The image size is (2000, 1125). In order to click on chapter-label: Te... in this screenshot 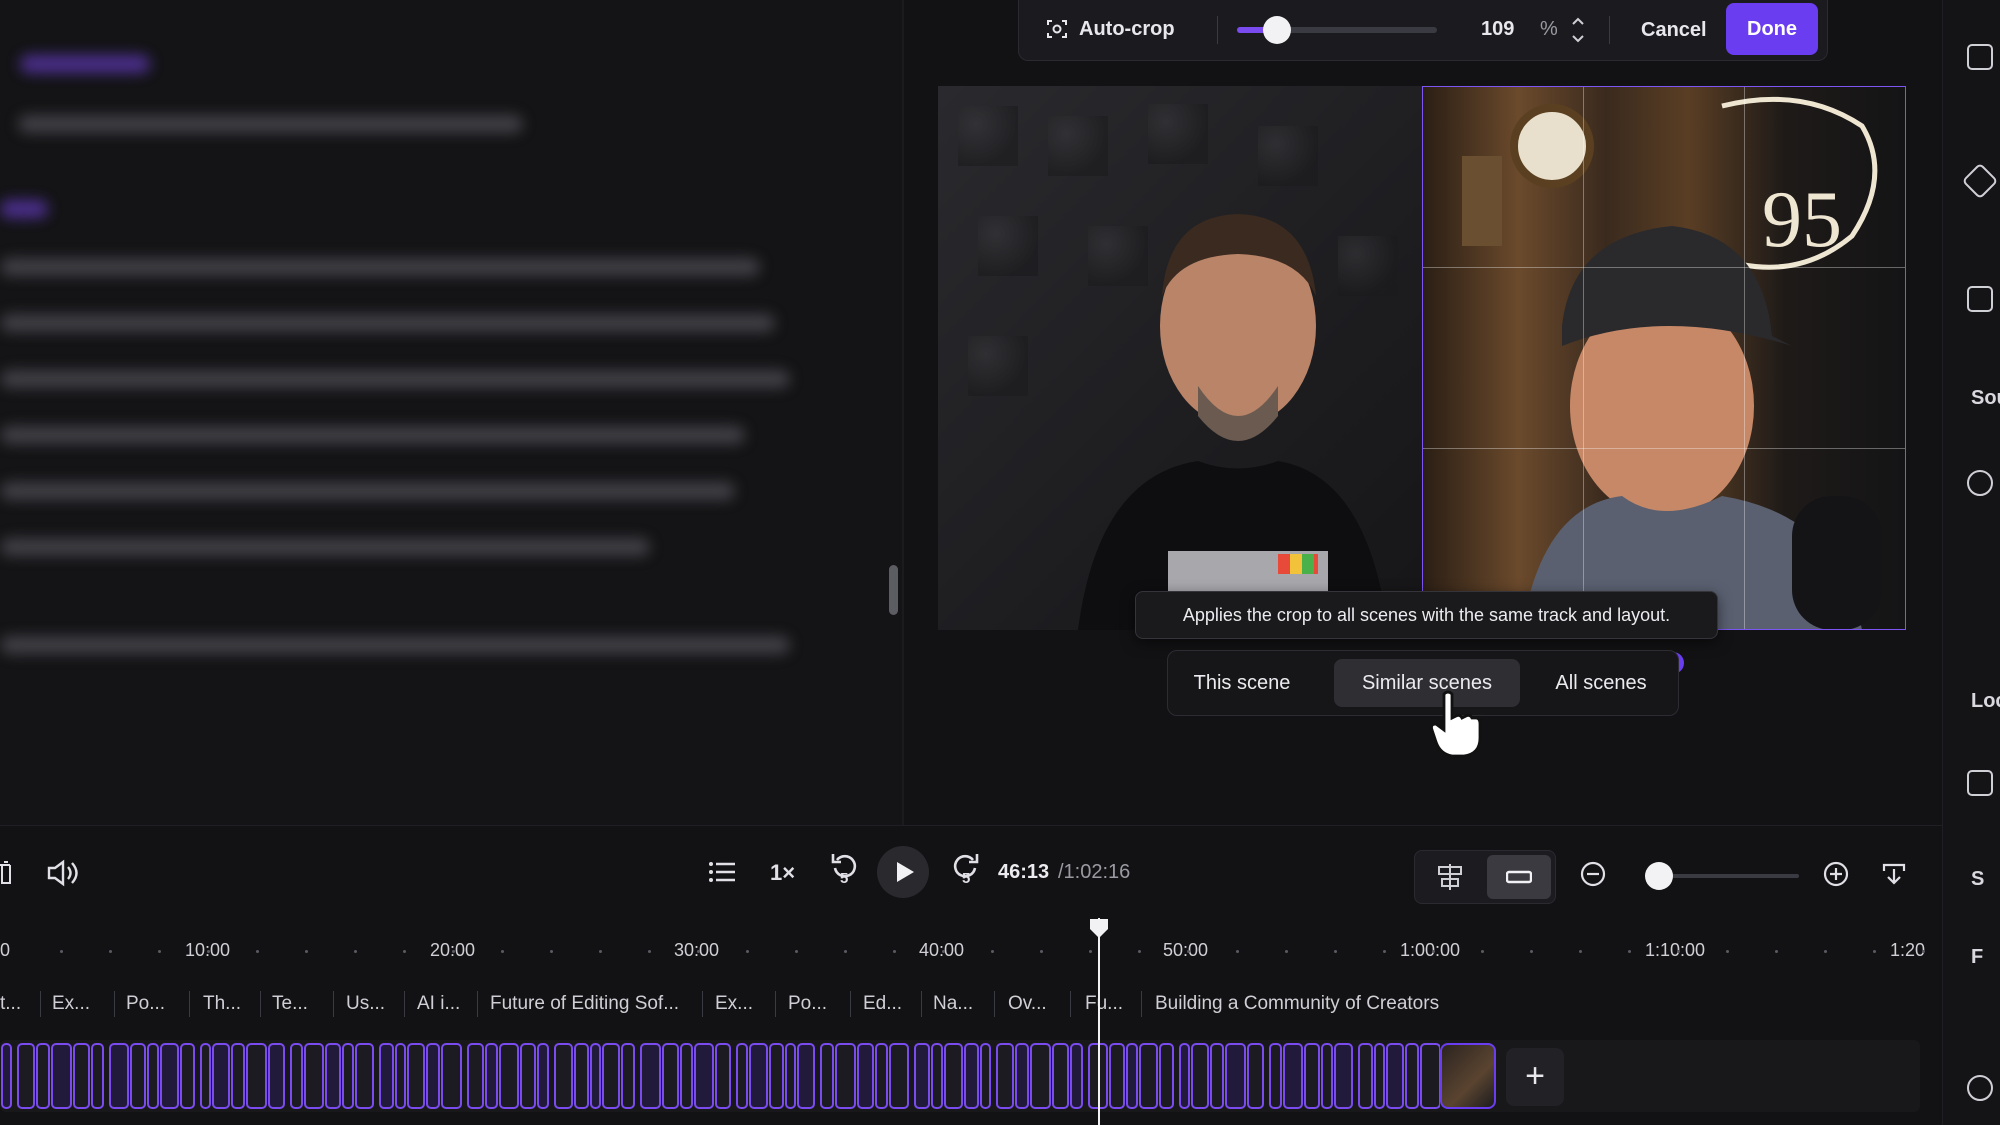, I will do `click(290, 1004)`.